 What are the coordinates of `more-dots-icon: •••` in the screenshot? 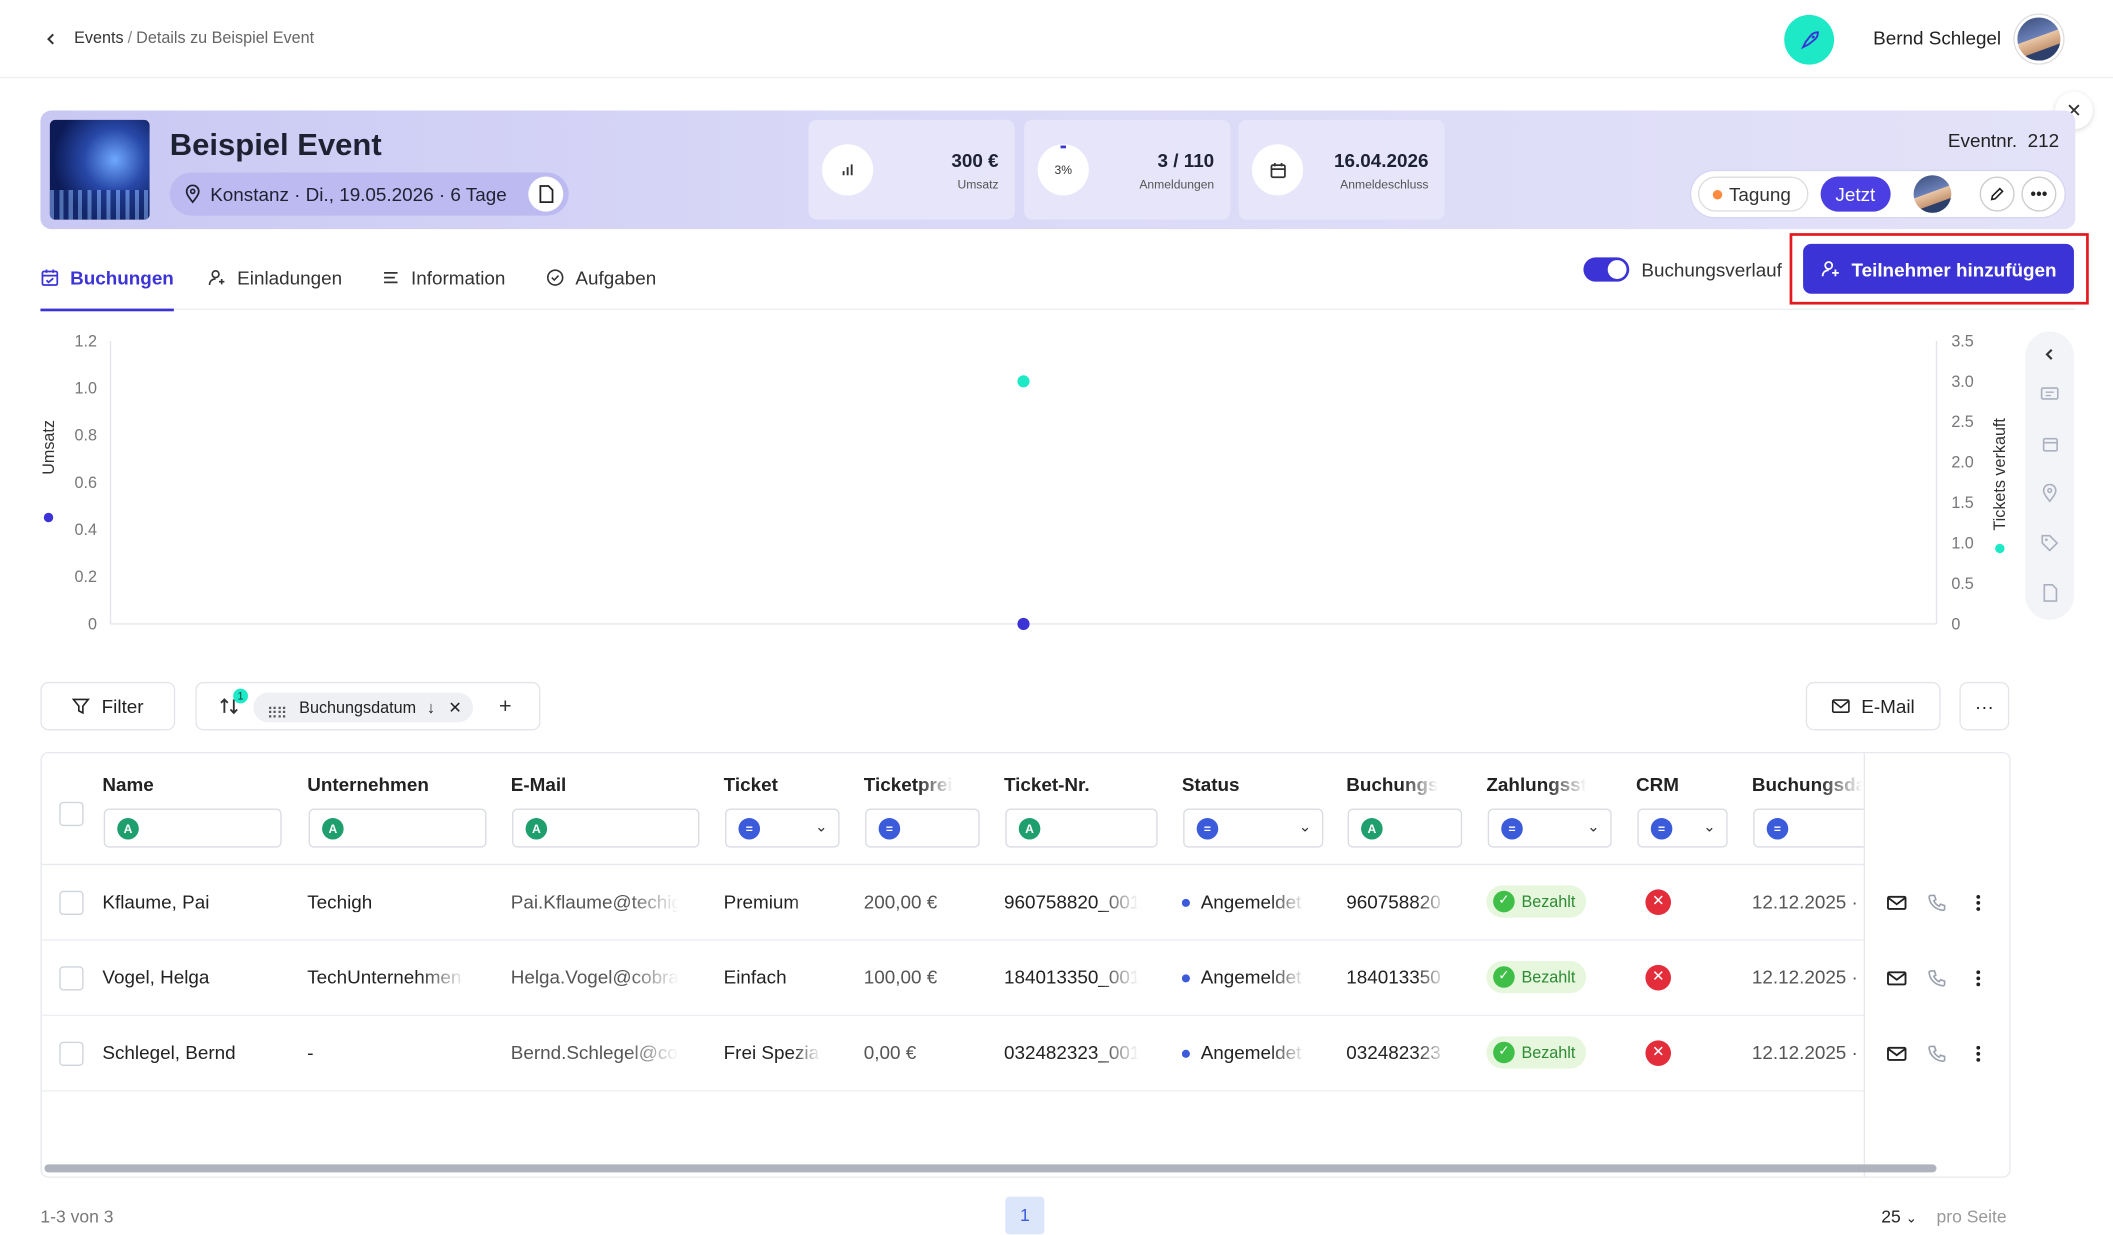 It's located at (2039, 194).